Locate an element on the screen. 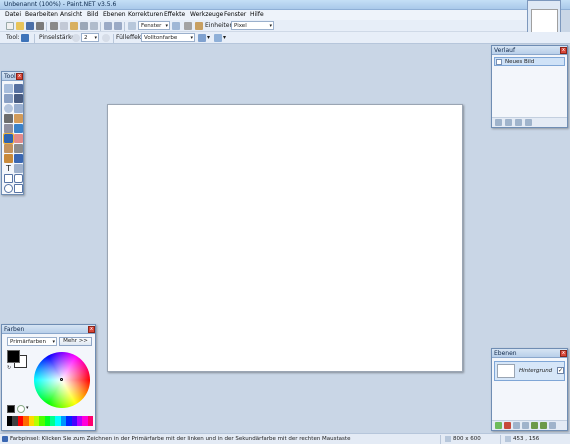 This screenshot has height=444, width=570. new-image-icon is located at coordinates (499, 62).